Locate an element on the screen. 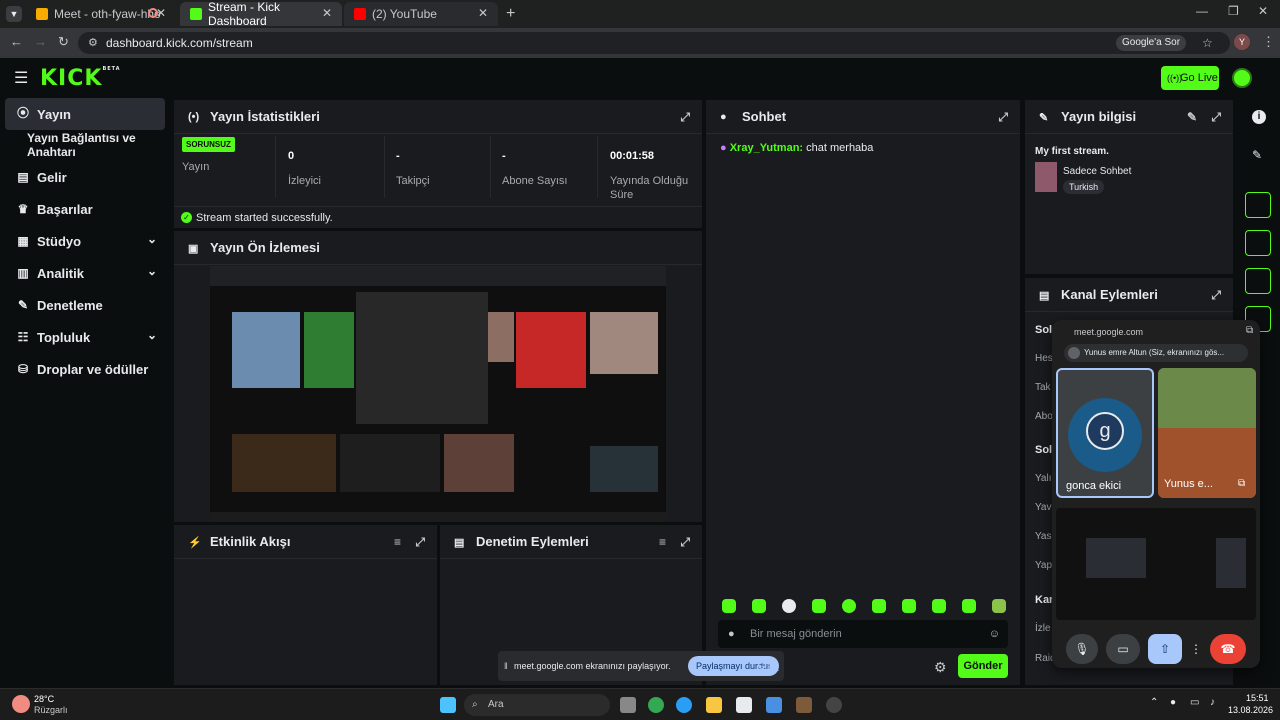  tab-youtube: (2) YouTube ✕ is located at coordinates (421, 14).